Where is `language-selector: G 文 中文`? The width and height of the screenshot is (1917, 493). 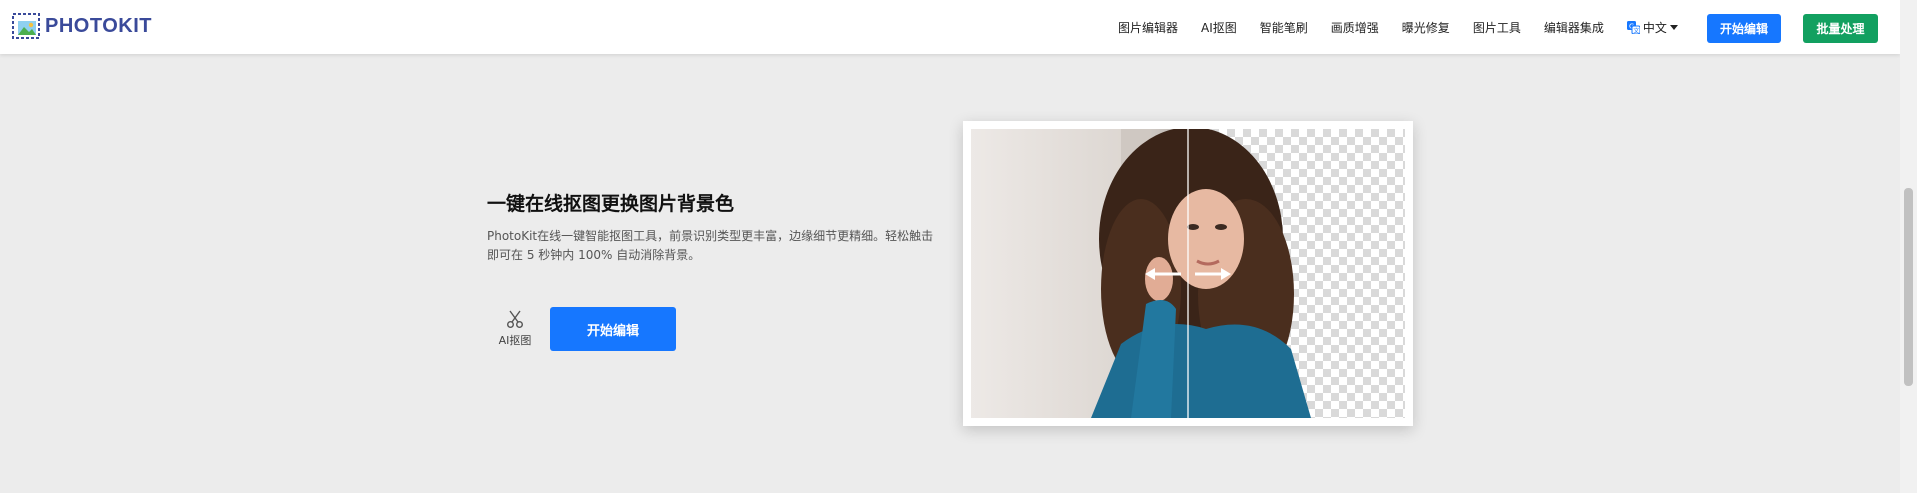
language-selector: G 文 中文 is located at coordinates (1652, 27).